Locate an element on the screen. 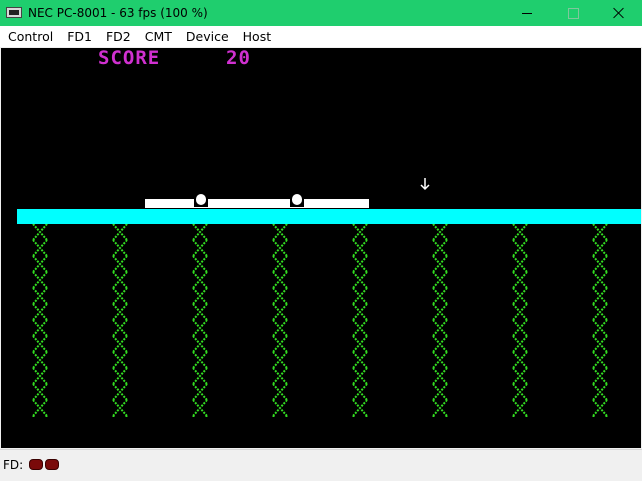 The image size is (642, 481). menu-fd2: FD2 is located at coordinates (117, 36).